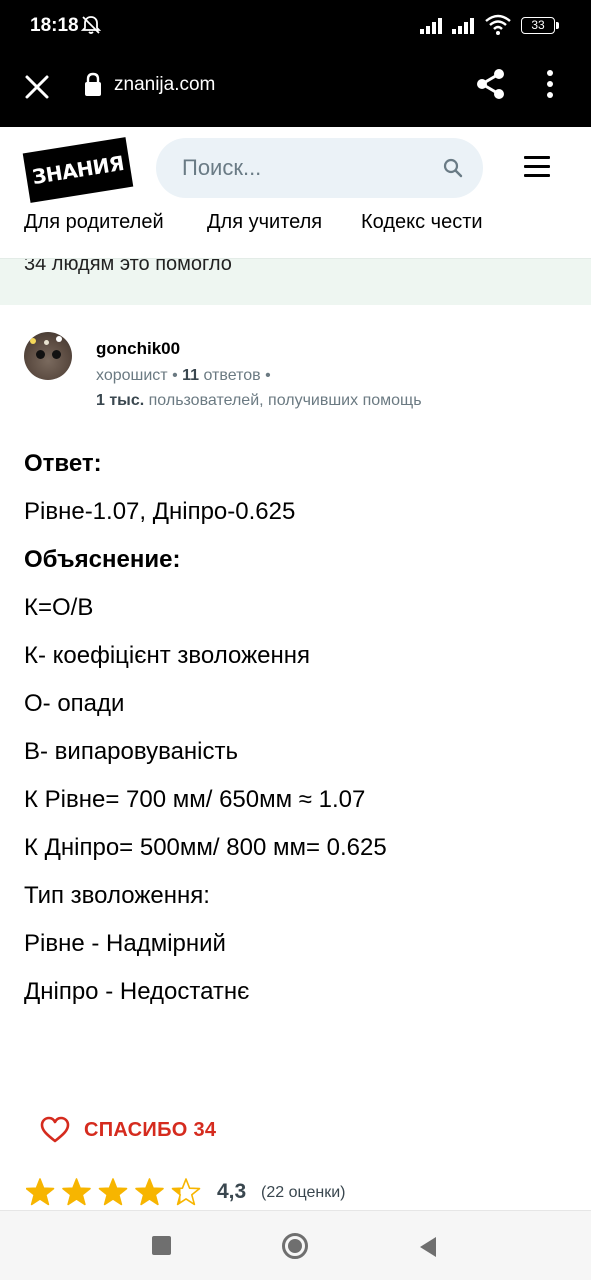  Describe the element at coordinates (54, 25) in the screenshot. I see `status-time: 18:18` at that location.